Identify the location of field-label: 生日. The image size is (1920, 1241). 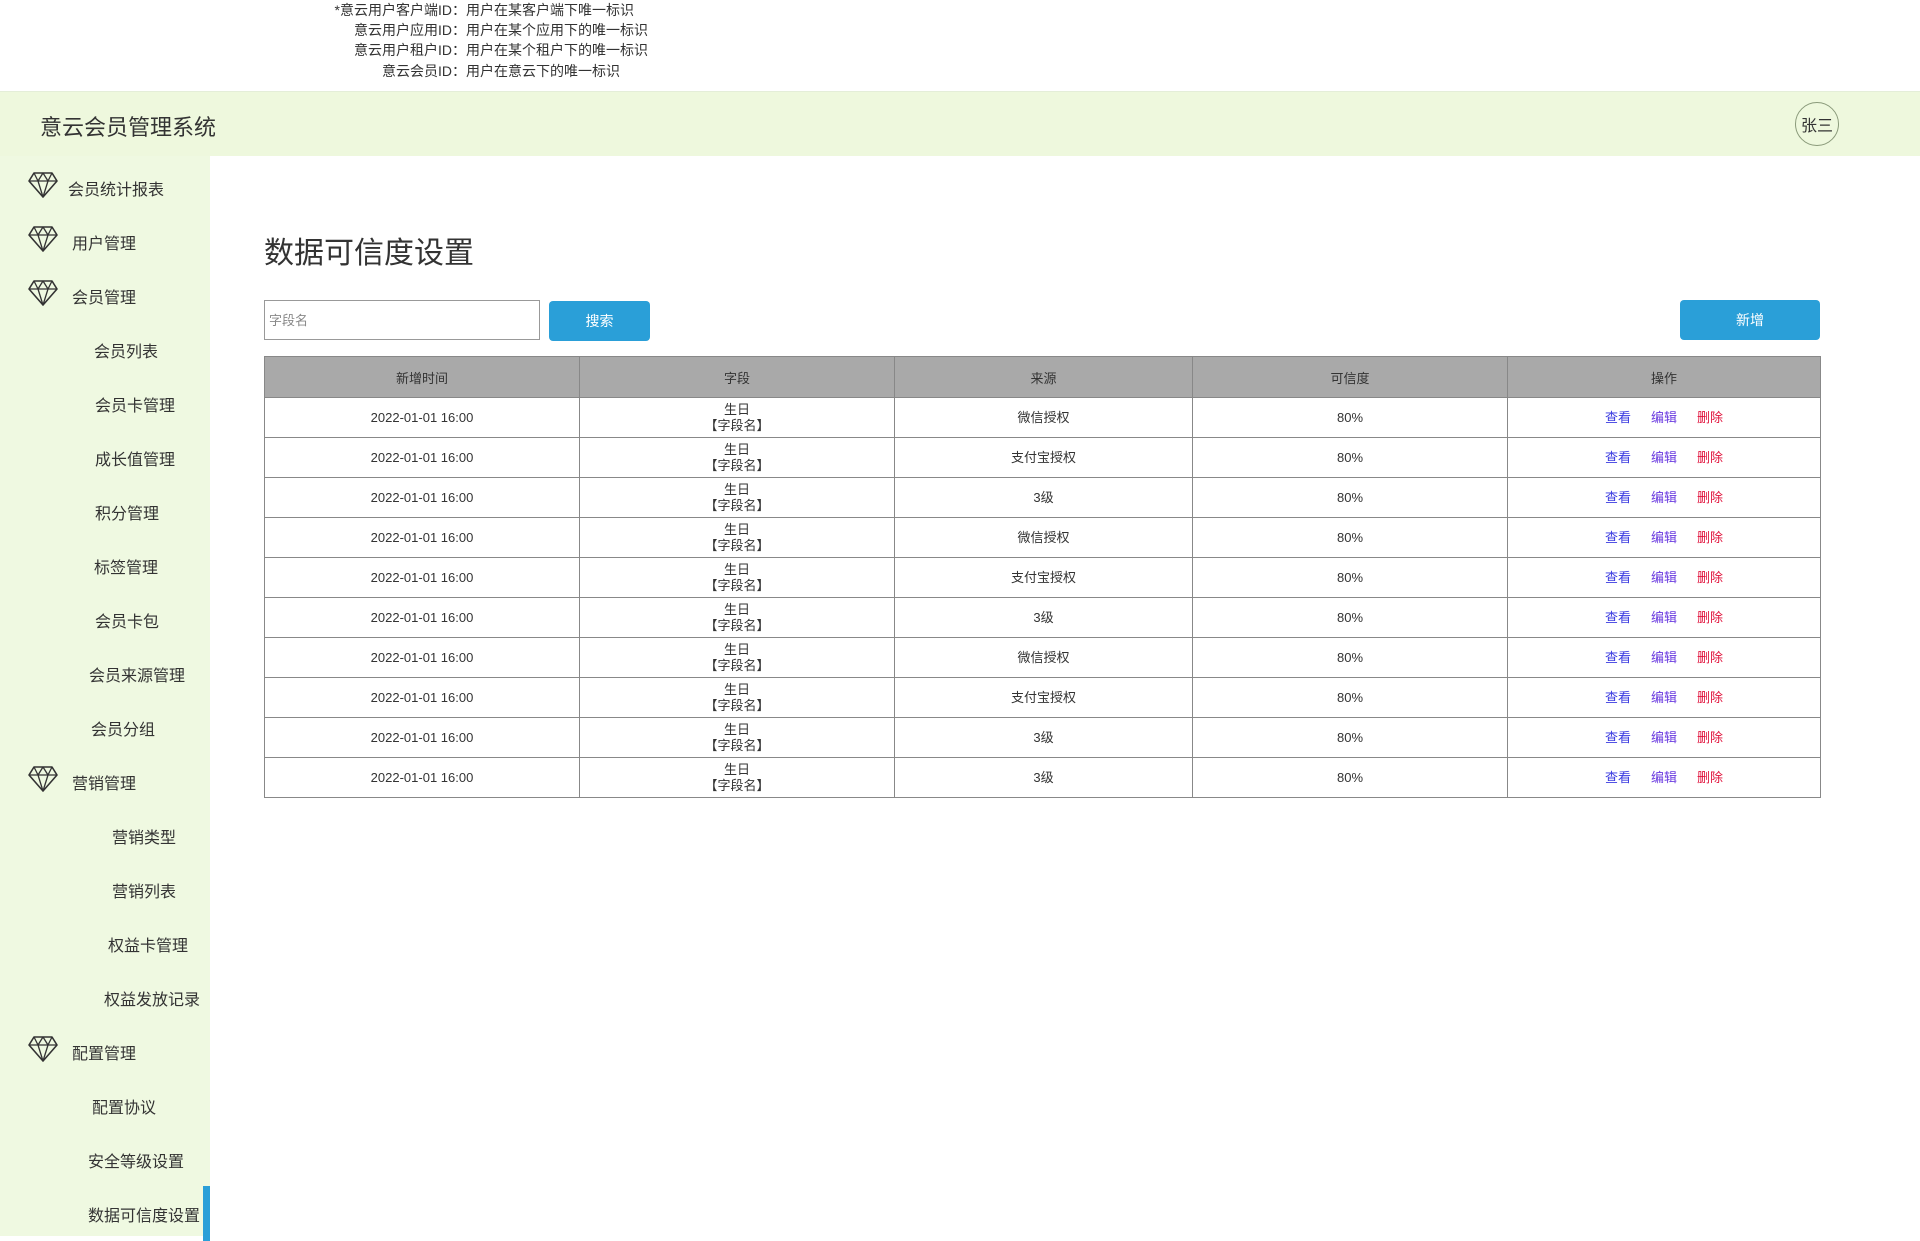
(736, 489).